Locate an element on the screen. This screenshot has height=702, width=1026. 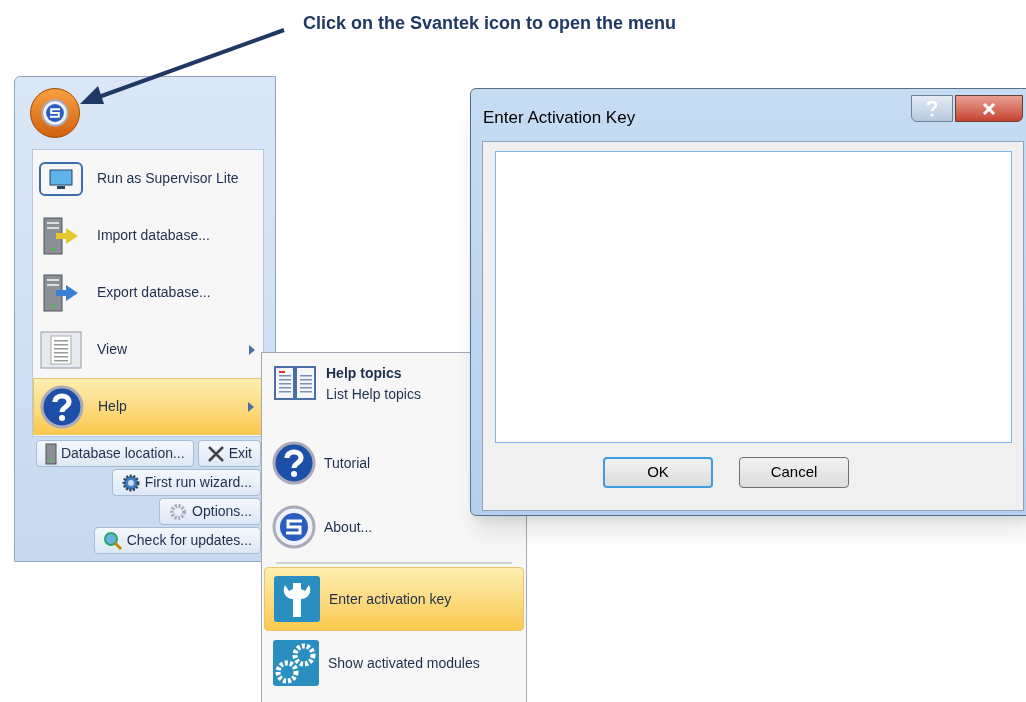
item-title: Help topics is located at coordinates (364, 373).